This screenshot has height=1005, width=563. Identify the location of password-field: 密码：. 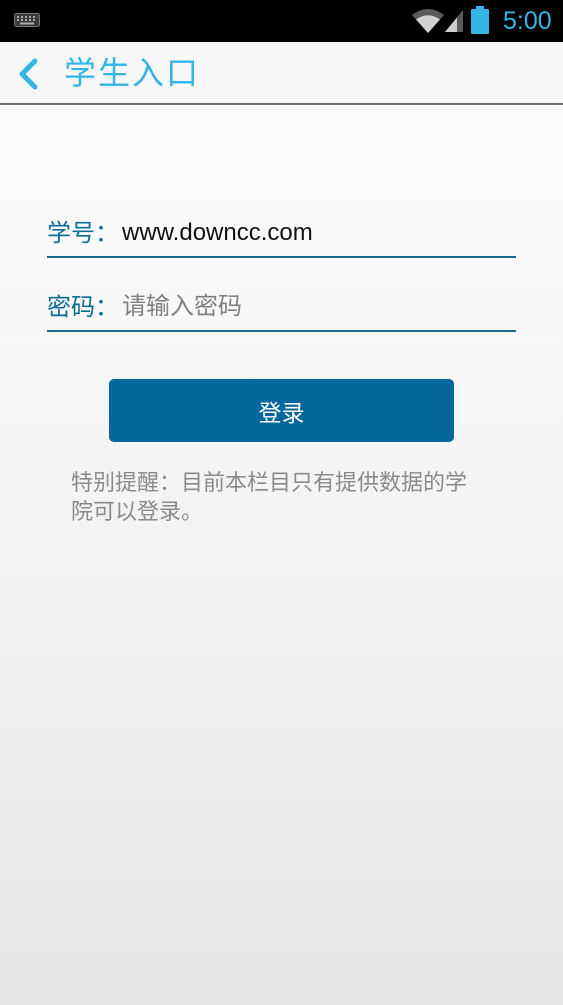
(281, 310).